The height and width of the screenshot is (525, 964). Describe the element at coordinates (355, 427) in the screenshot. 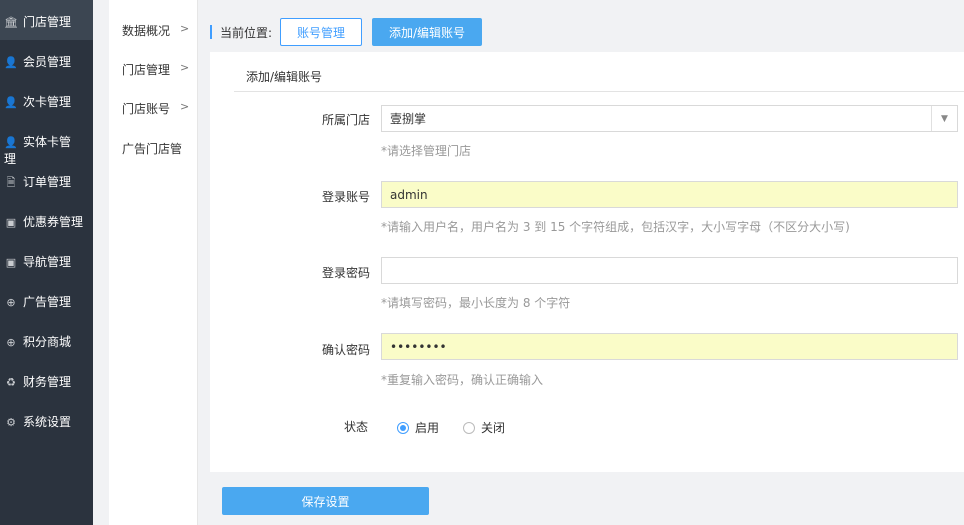

I see `status-label: 状态` at that location.